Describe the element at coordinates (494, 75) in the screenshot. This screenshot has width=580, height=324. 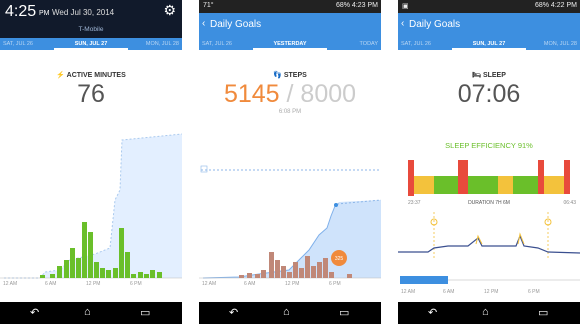
I see `metric-title: SLEEP` at that location.